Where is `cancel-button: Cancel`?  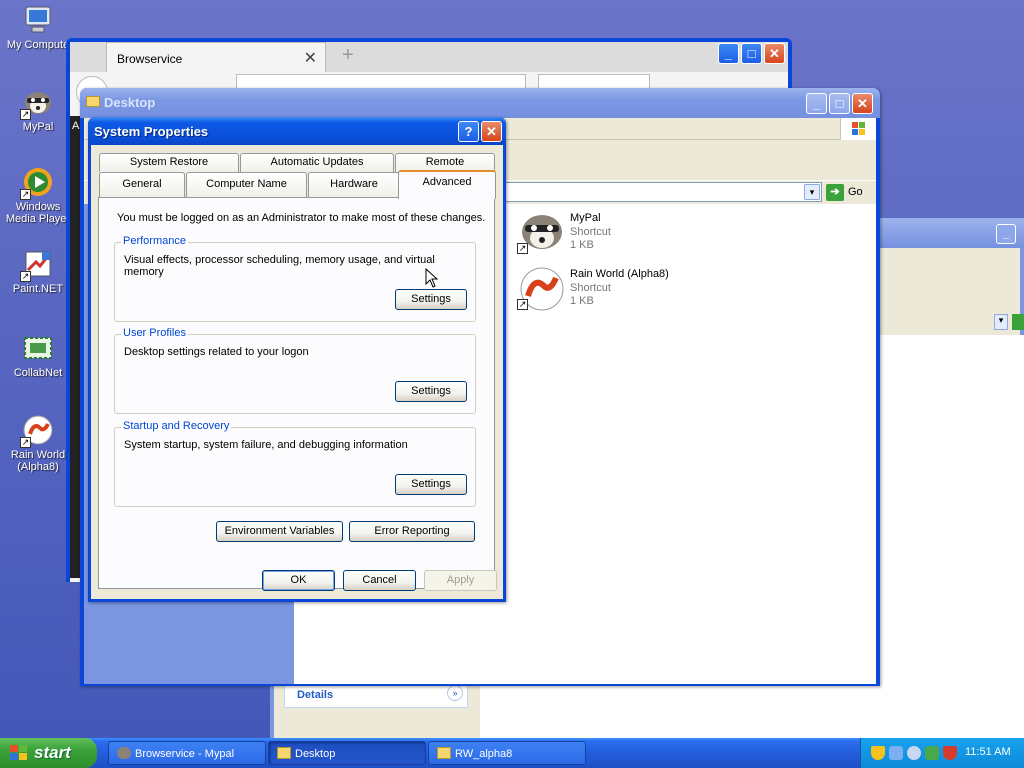 cancel-button: Cancel is located at coordinates (379, 580).